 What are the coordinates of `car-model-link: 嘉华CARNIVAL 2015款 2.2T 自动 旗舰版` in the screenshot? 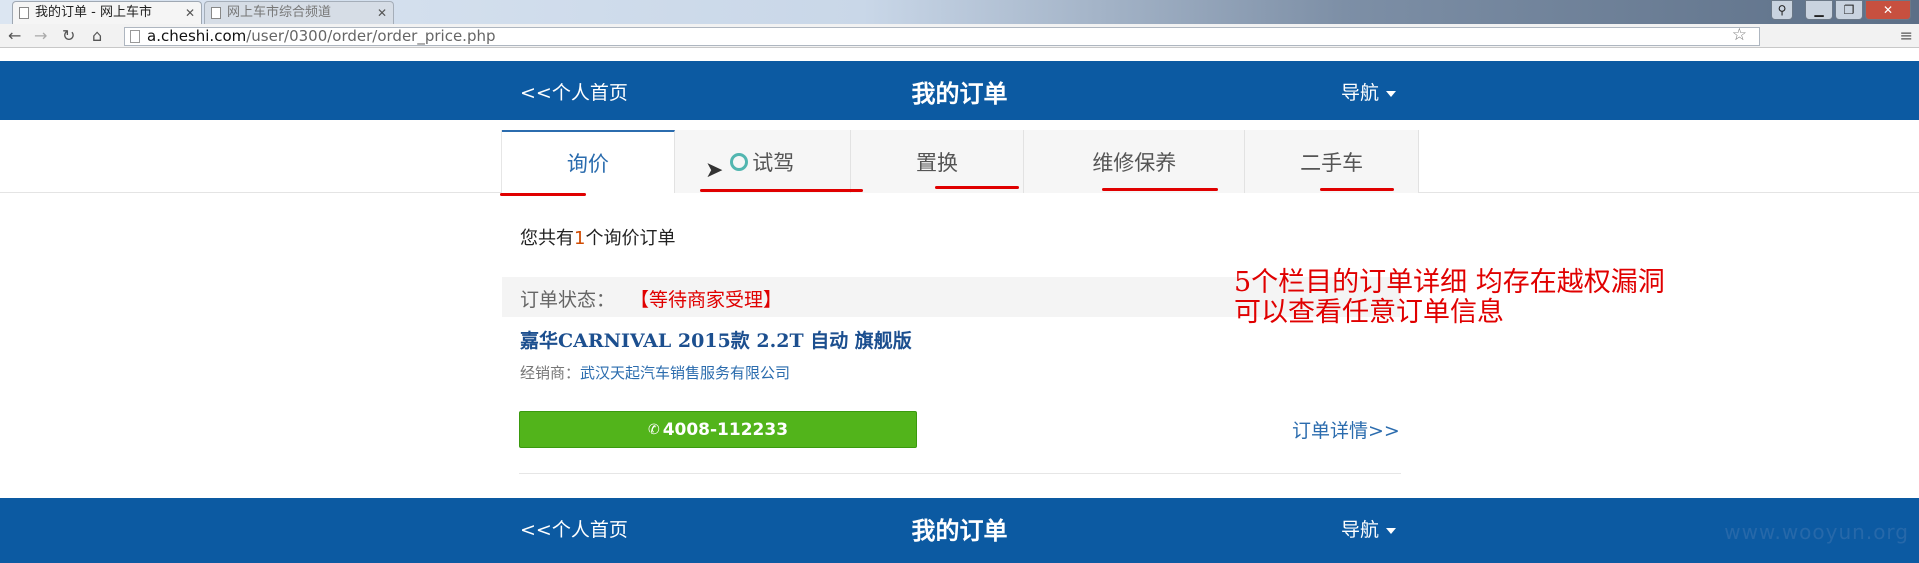 It's located at (716, 339).